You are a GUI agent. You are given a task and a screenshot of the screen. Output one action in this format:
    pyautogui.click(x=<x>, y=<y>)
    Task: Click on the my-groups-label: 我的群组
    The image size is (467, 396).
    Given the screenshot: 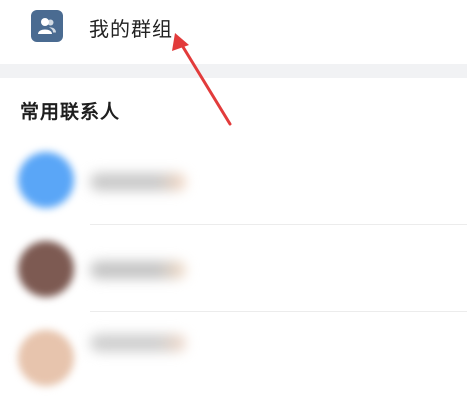 What is the action you would take?
    pyautogui.click(x=131, y=29)
    